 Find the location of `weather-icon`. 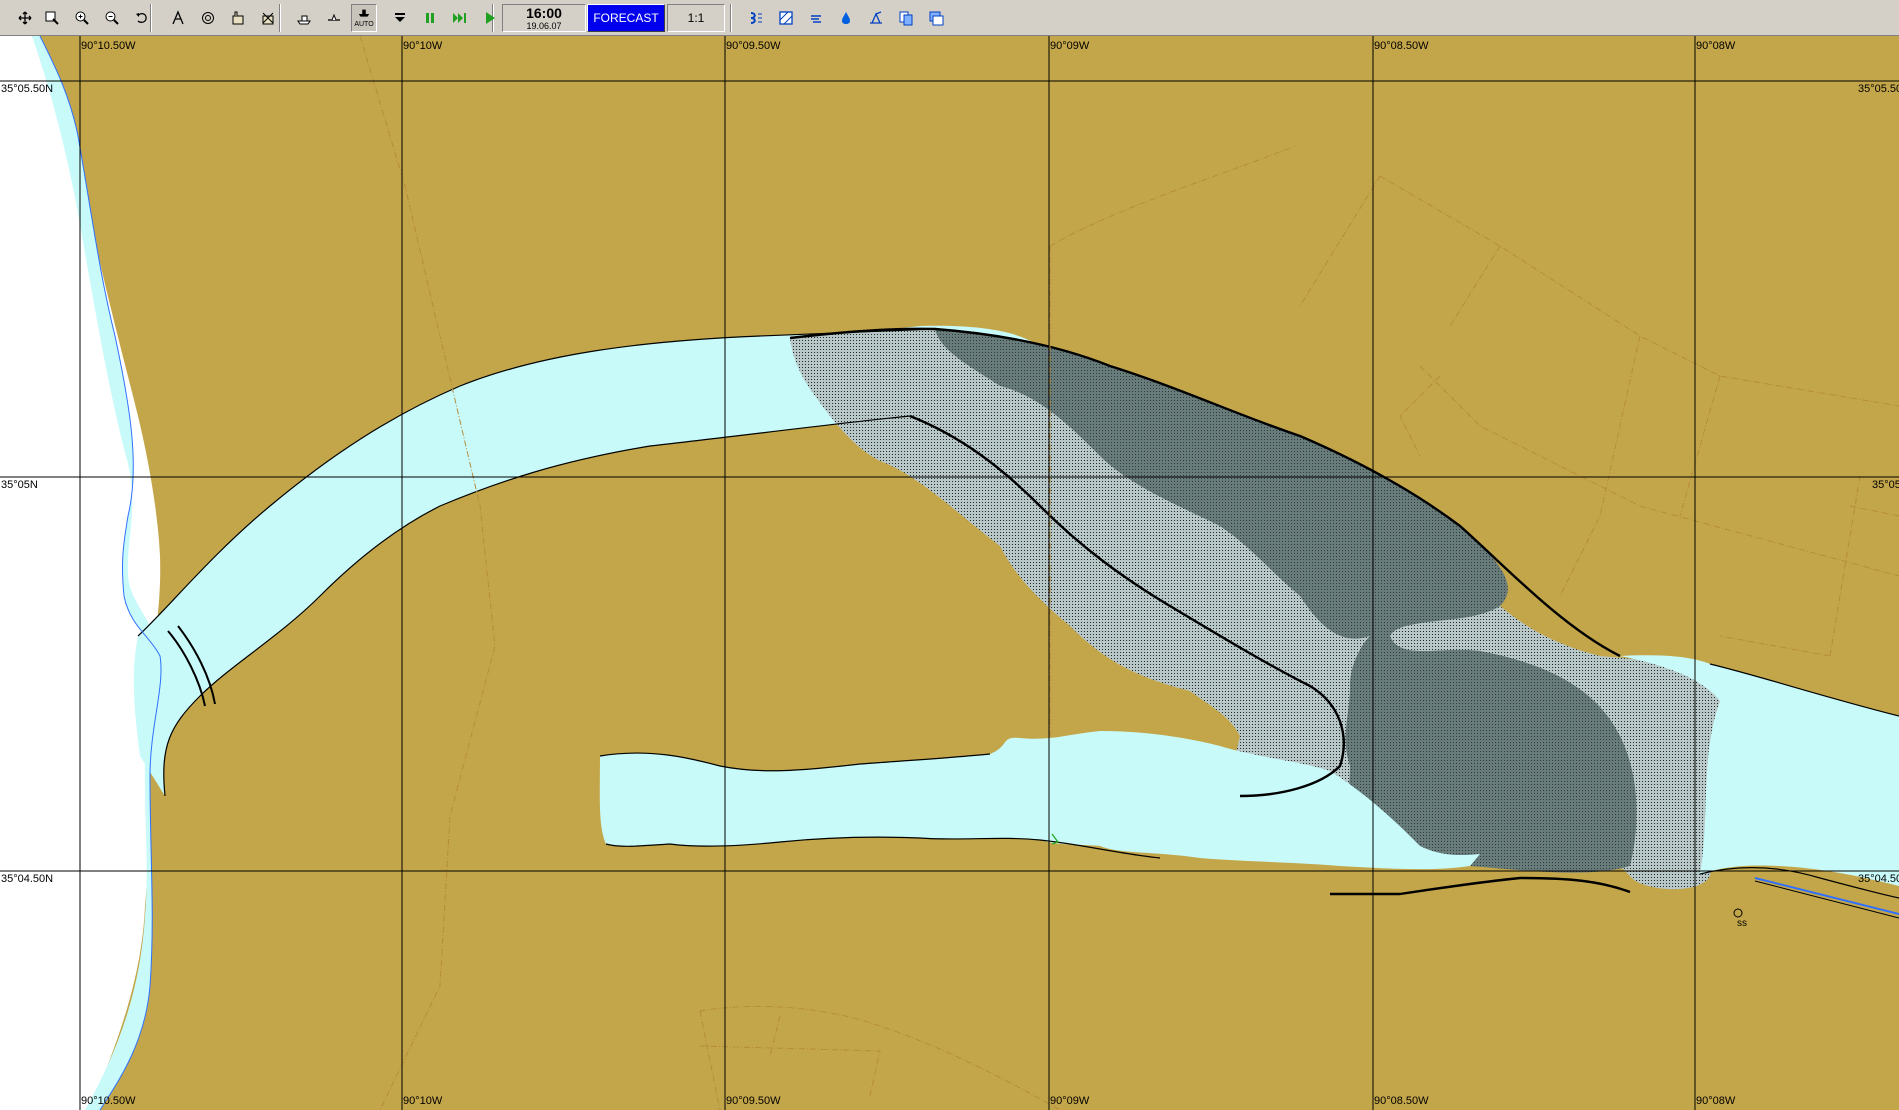

weather-icon is located at coordinates (816, 19).